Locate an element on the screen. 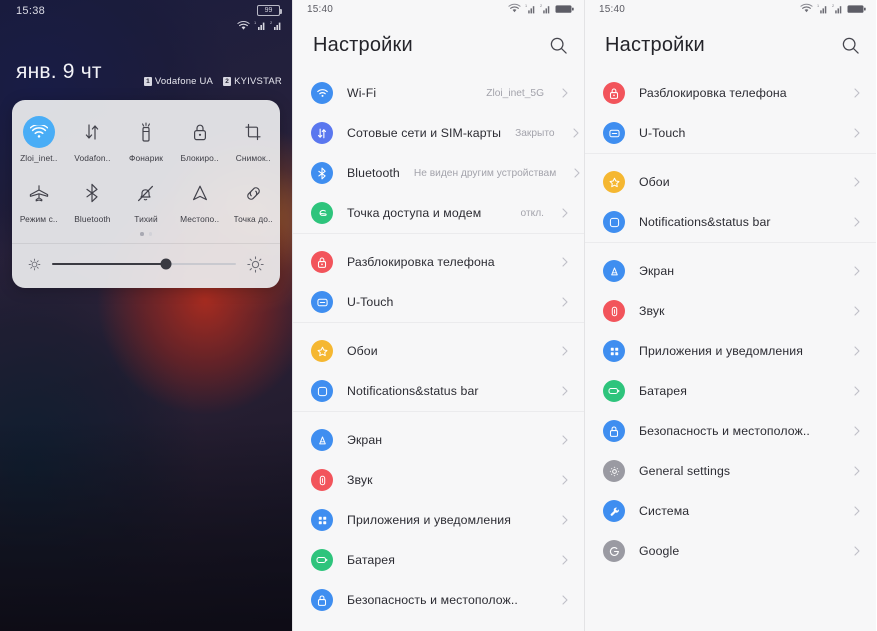 The width and height of the screenshot is (877, 631). quick-tile-wifi: Zloi_inet.. is located at coordinates (39, 138).